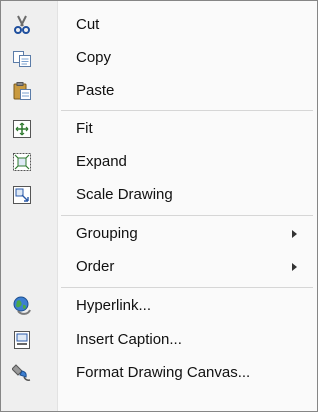 This screenshot has height=412, width=320. What do you see at coordinates (22, 58) in the screenshot?
I see `copy-icon` at bounding box center [22, 58].